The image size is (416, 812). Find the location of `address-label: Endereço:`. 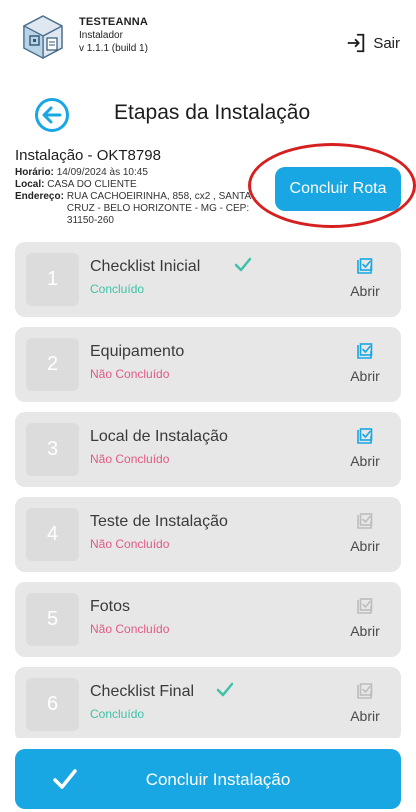

address-label: Endereço: is located at coordinates (39, 196).